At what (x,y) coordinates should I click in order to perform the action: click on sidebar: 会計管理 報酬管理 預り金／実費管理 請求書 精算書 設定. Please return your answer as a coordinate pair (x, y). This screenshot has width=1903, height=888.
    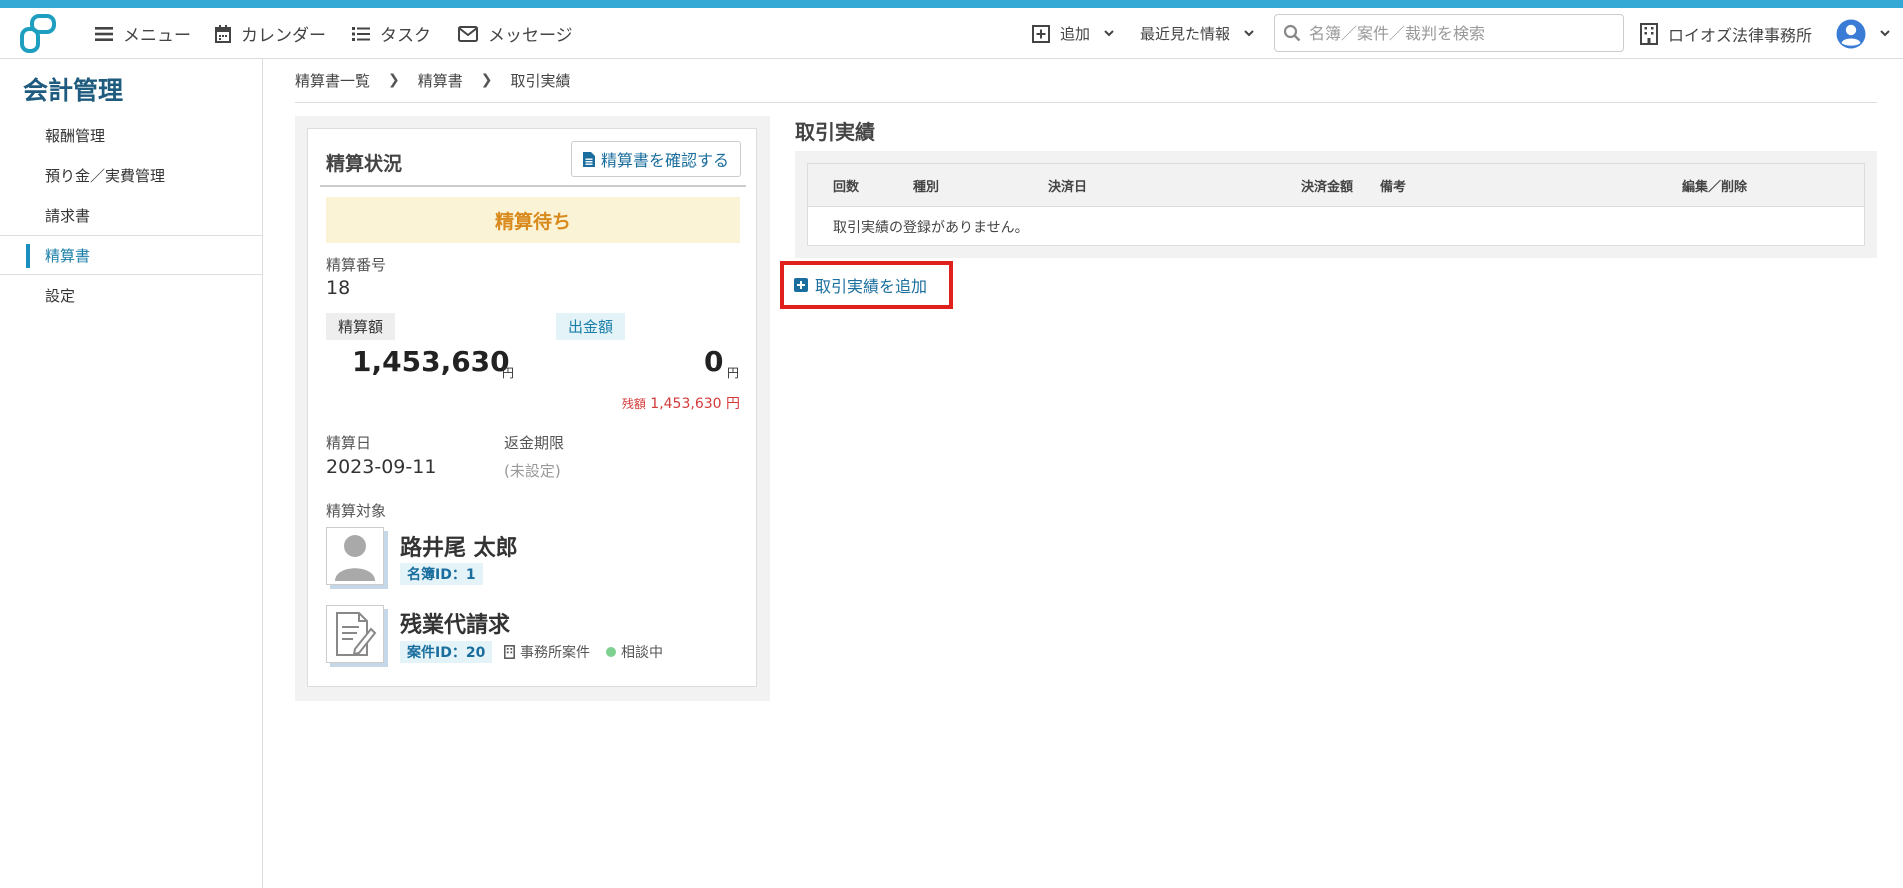
    Looking at the image, I should click on (131, 473).